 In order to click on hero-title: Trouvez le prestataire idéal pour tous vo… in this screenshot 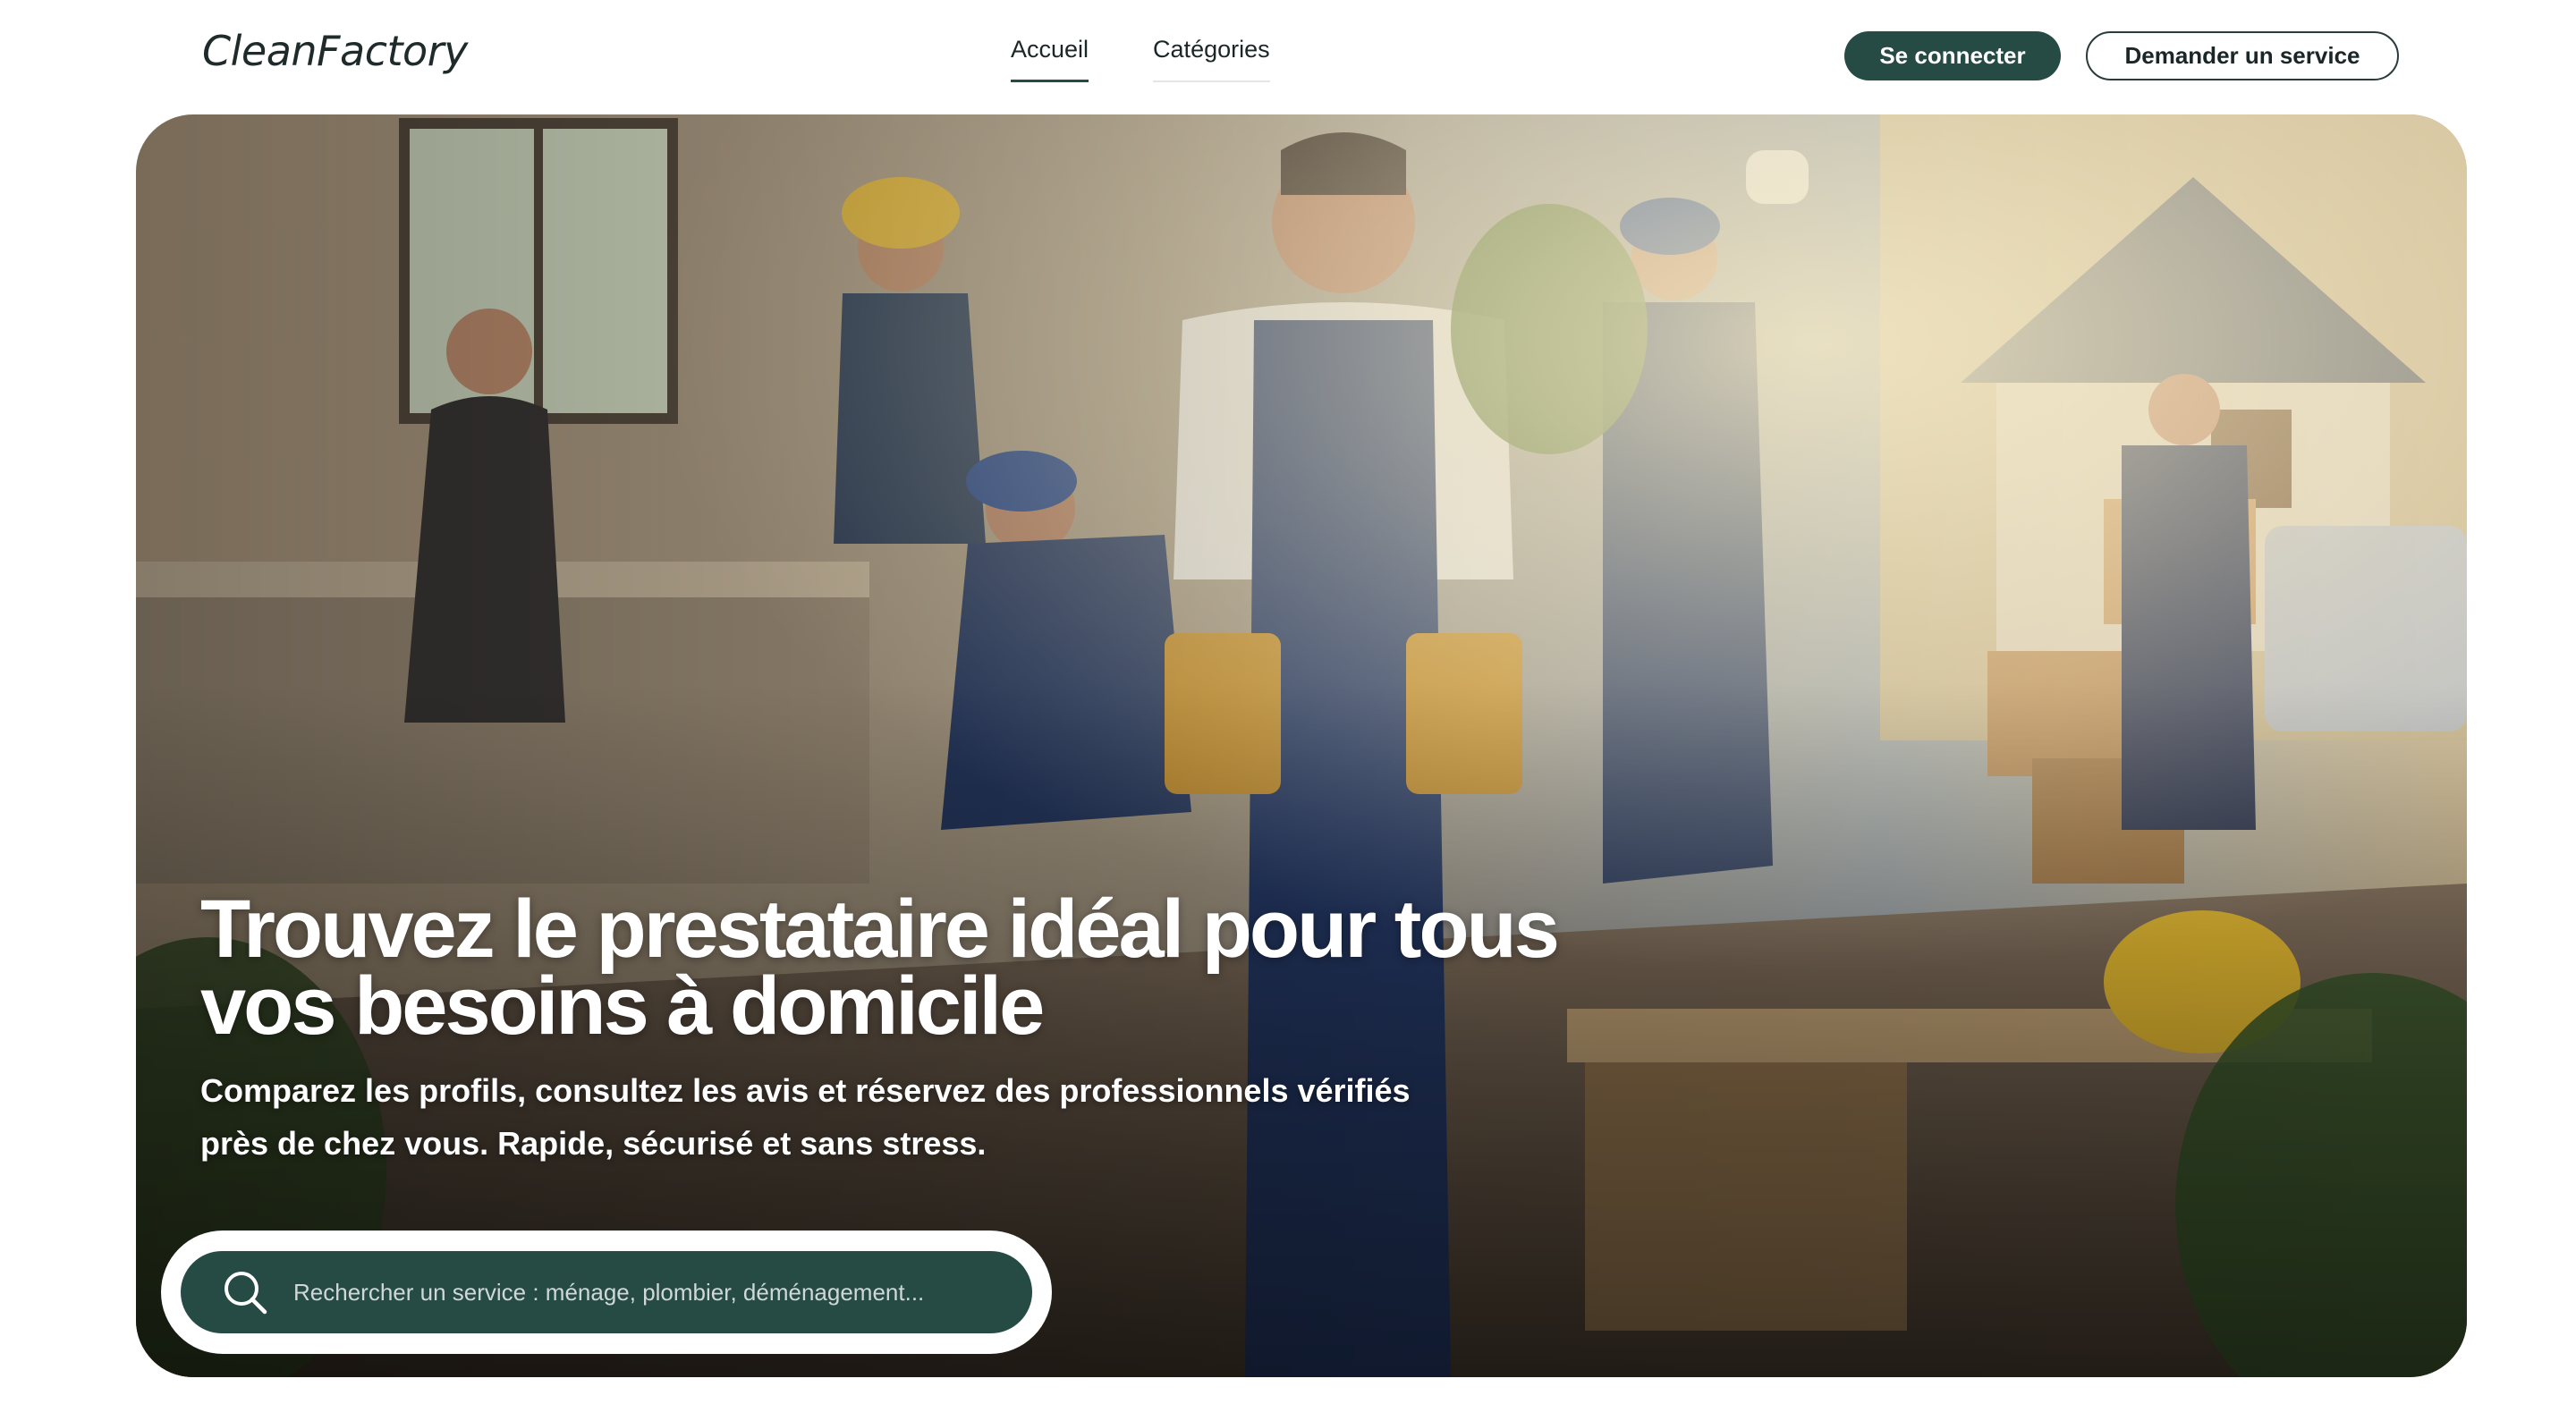, I will do `click(960, 967)`.